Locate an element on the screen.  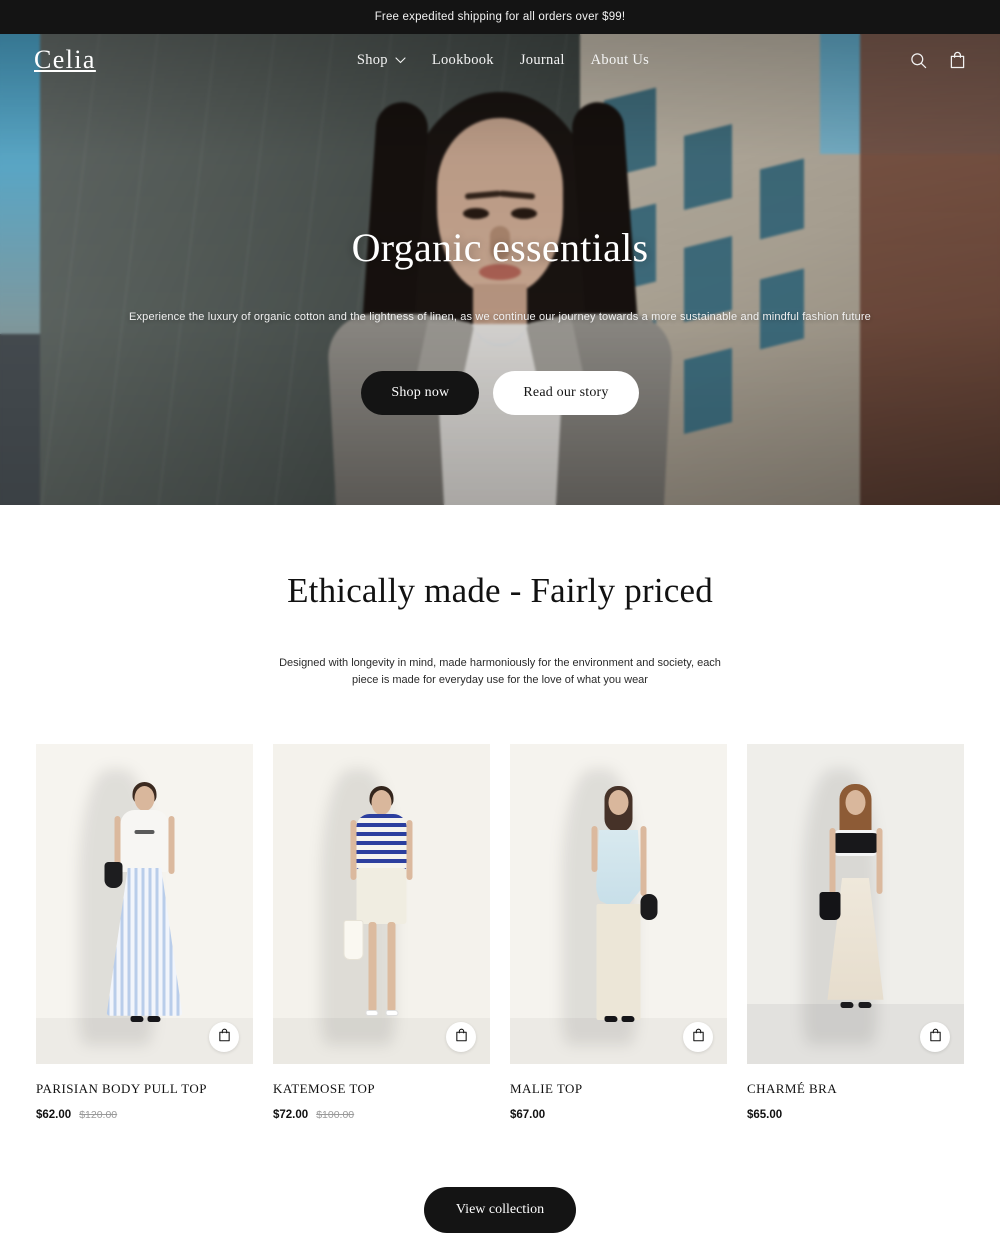
main-navigation: Shop Lookbook Journal About Us is located at coordinates (503, 60).